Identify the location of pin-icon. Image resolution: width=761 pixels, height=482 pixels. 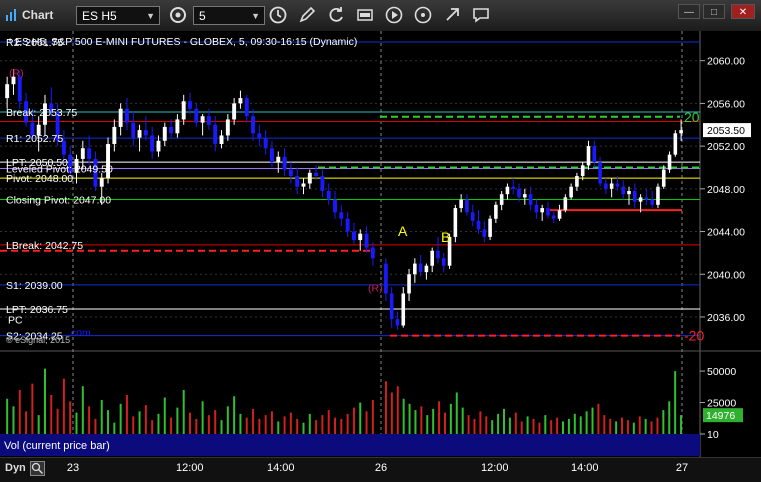
(423, 15).